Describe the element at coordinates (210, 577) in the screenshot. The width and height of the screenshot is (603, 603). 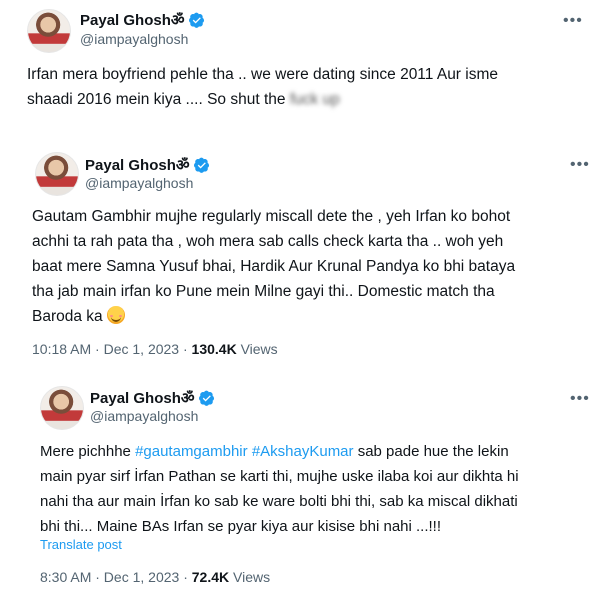
I see `views-count: 72.4K` at that location.